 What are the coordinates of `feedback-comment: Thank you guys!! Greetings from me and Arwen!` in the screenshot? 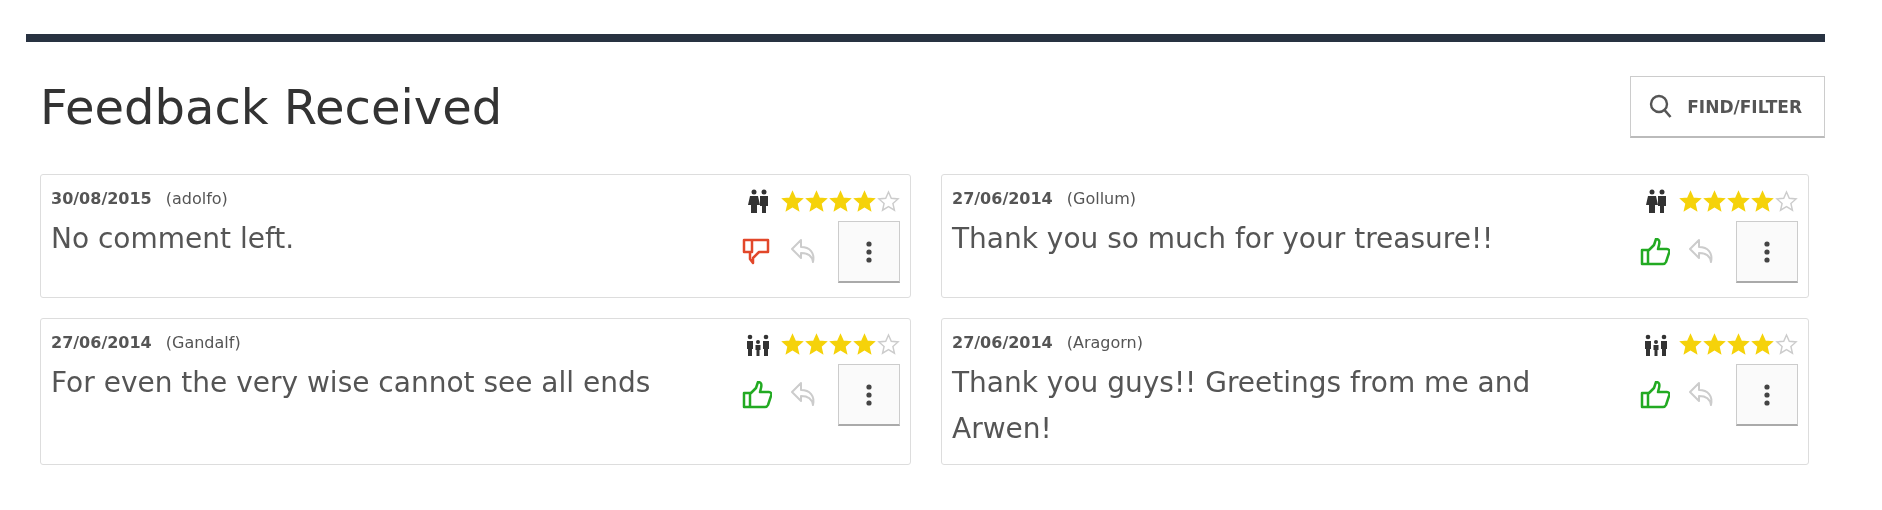 It's located at (1242, 406).